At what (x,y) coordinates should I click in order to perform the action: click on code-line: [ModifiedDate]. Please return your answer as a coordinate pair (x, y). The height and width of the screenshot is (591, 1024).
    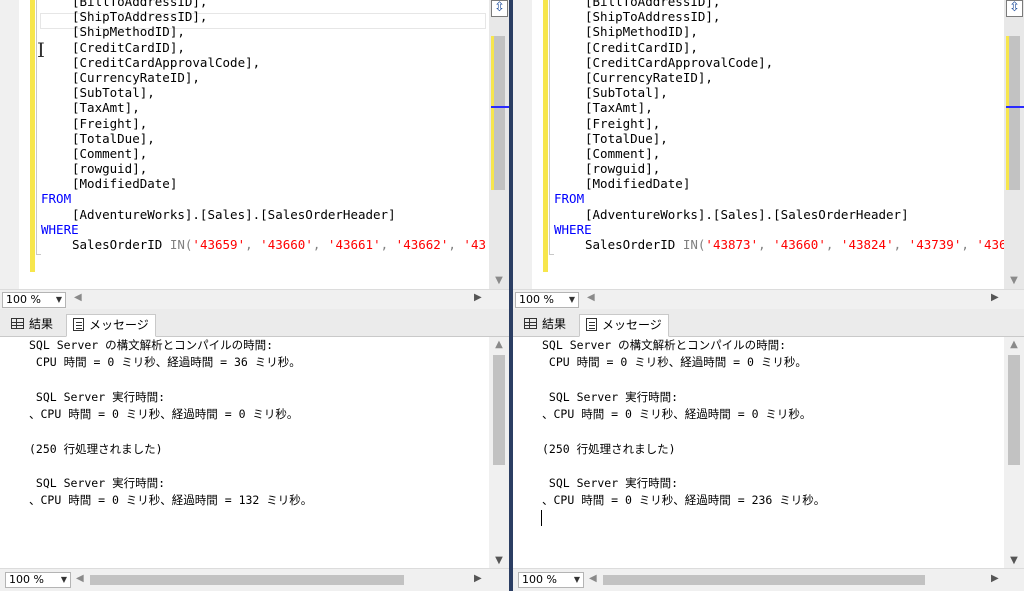
    Looking at the image, I should click on (638, 184).